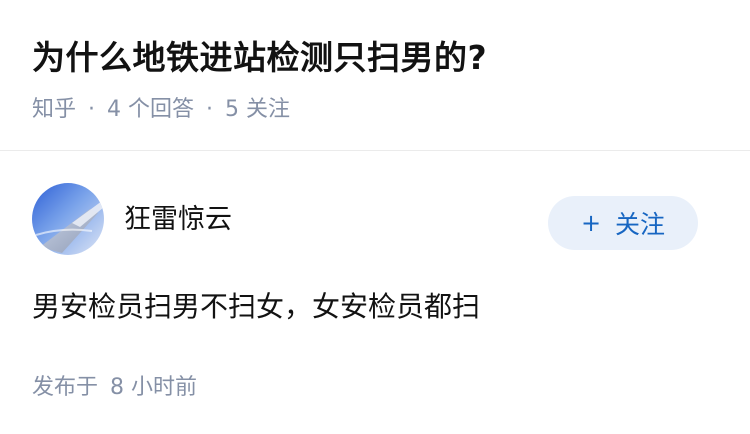  Describe the element at coordinates (154, 387) in the screenshot. I see `published-time: 8 小时前` at that location.